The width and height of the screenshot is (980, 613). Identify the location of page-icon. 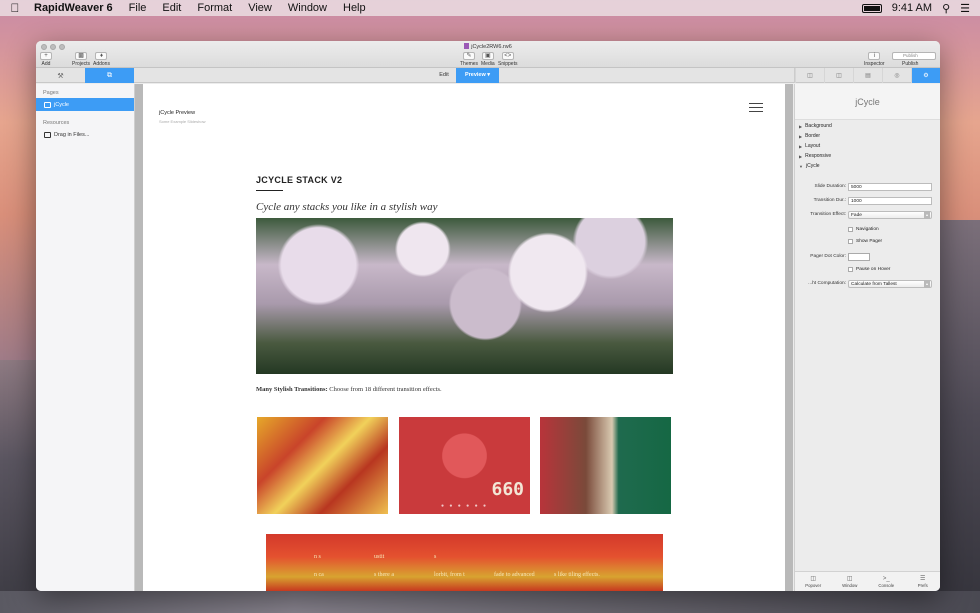
(47, 104).